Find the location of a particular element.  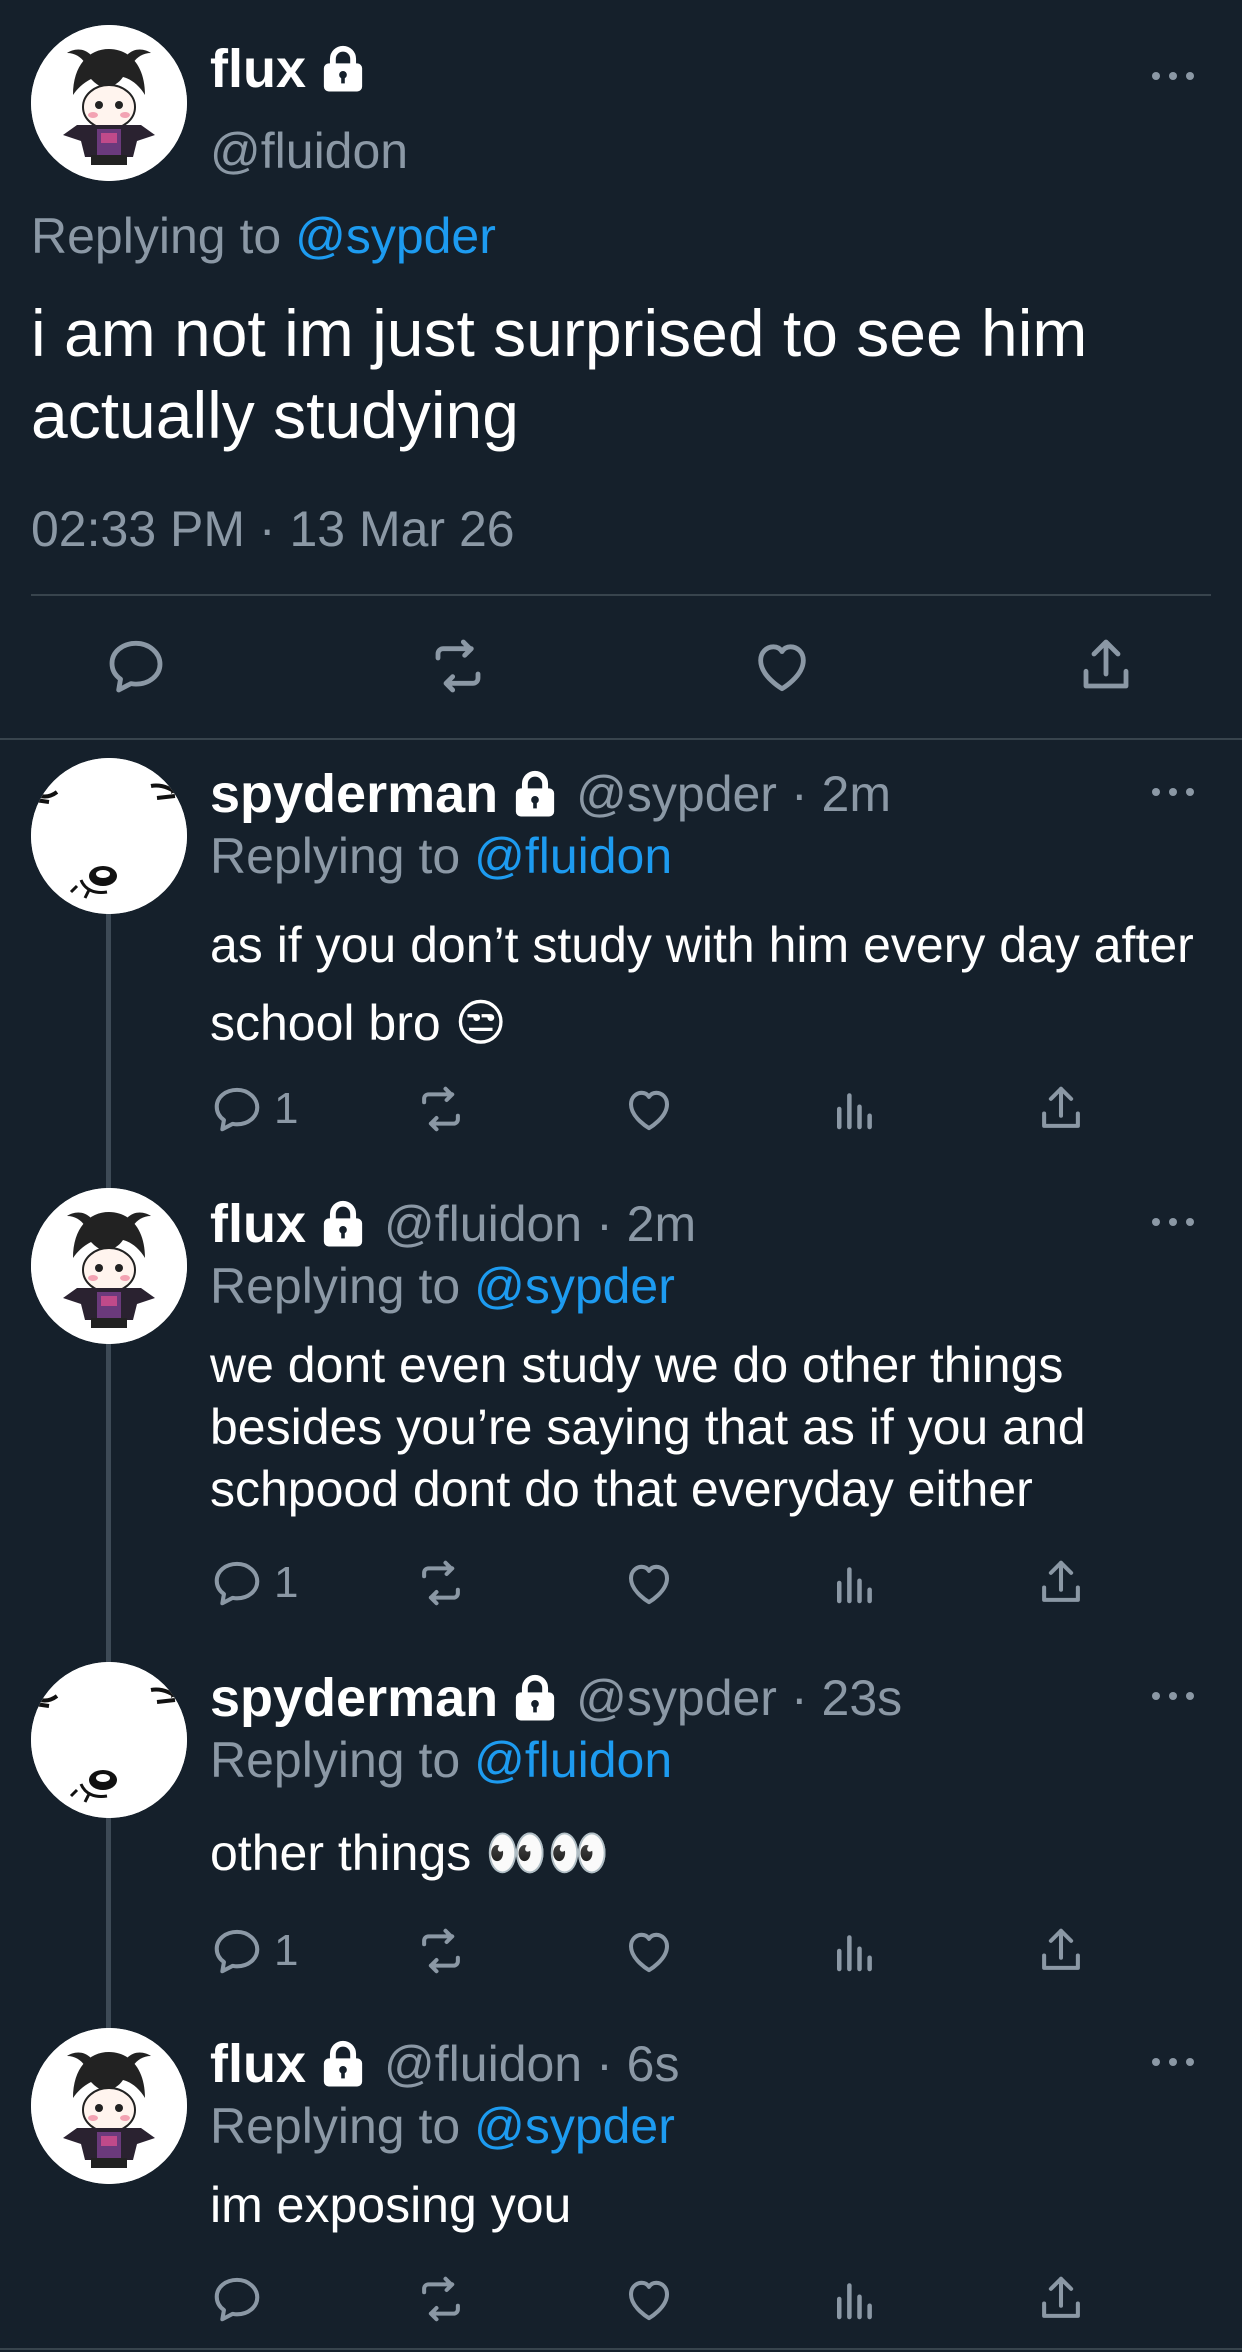

thread-line is located at coordinates (108, 1470).